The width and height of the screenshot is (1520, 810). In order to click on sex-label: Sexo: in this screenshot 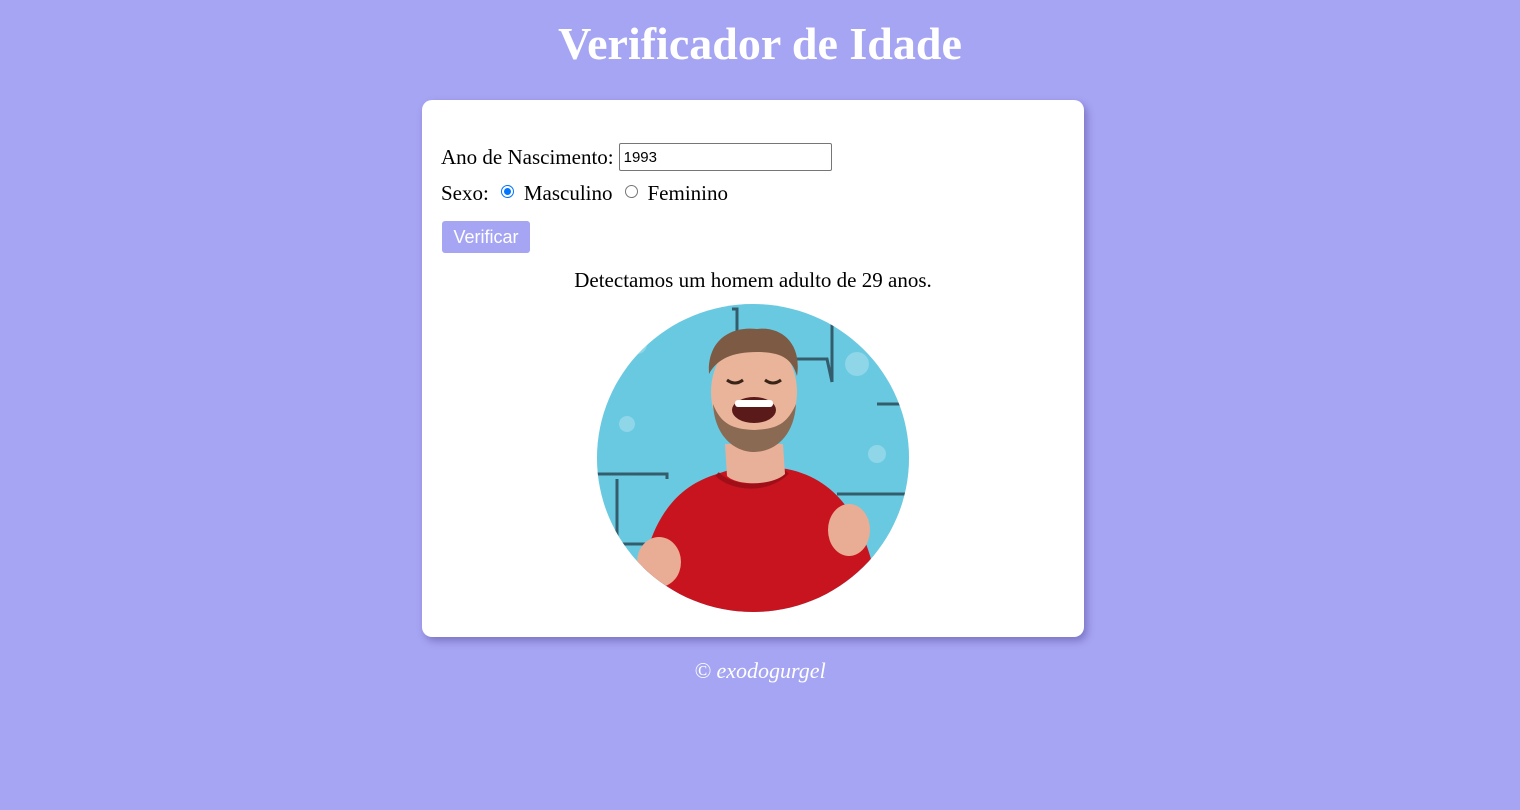, I will do `click(465, 192)`.